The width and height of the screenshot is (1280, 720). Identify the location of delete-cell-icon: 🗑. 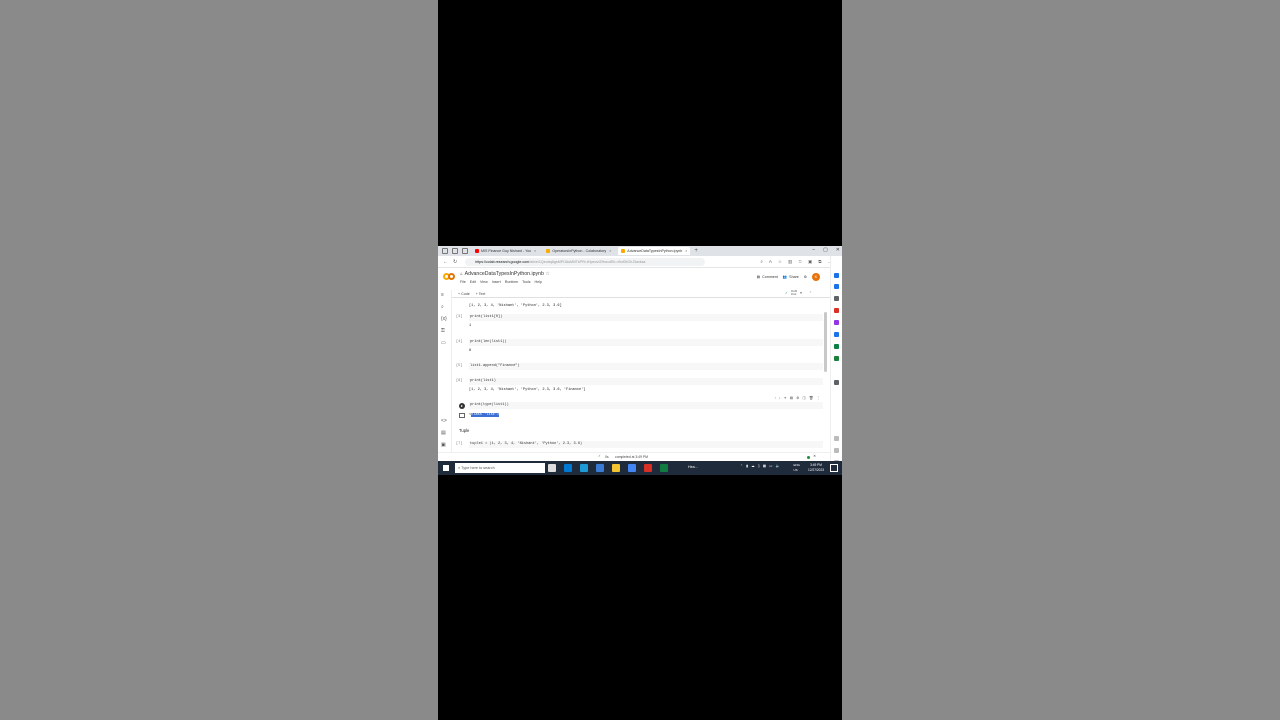
(811, 398).